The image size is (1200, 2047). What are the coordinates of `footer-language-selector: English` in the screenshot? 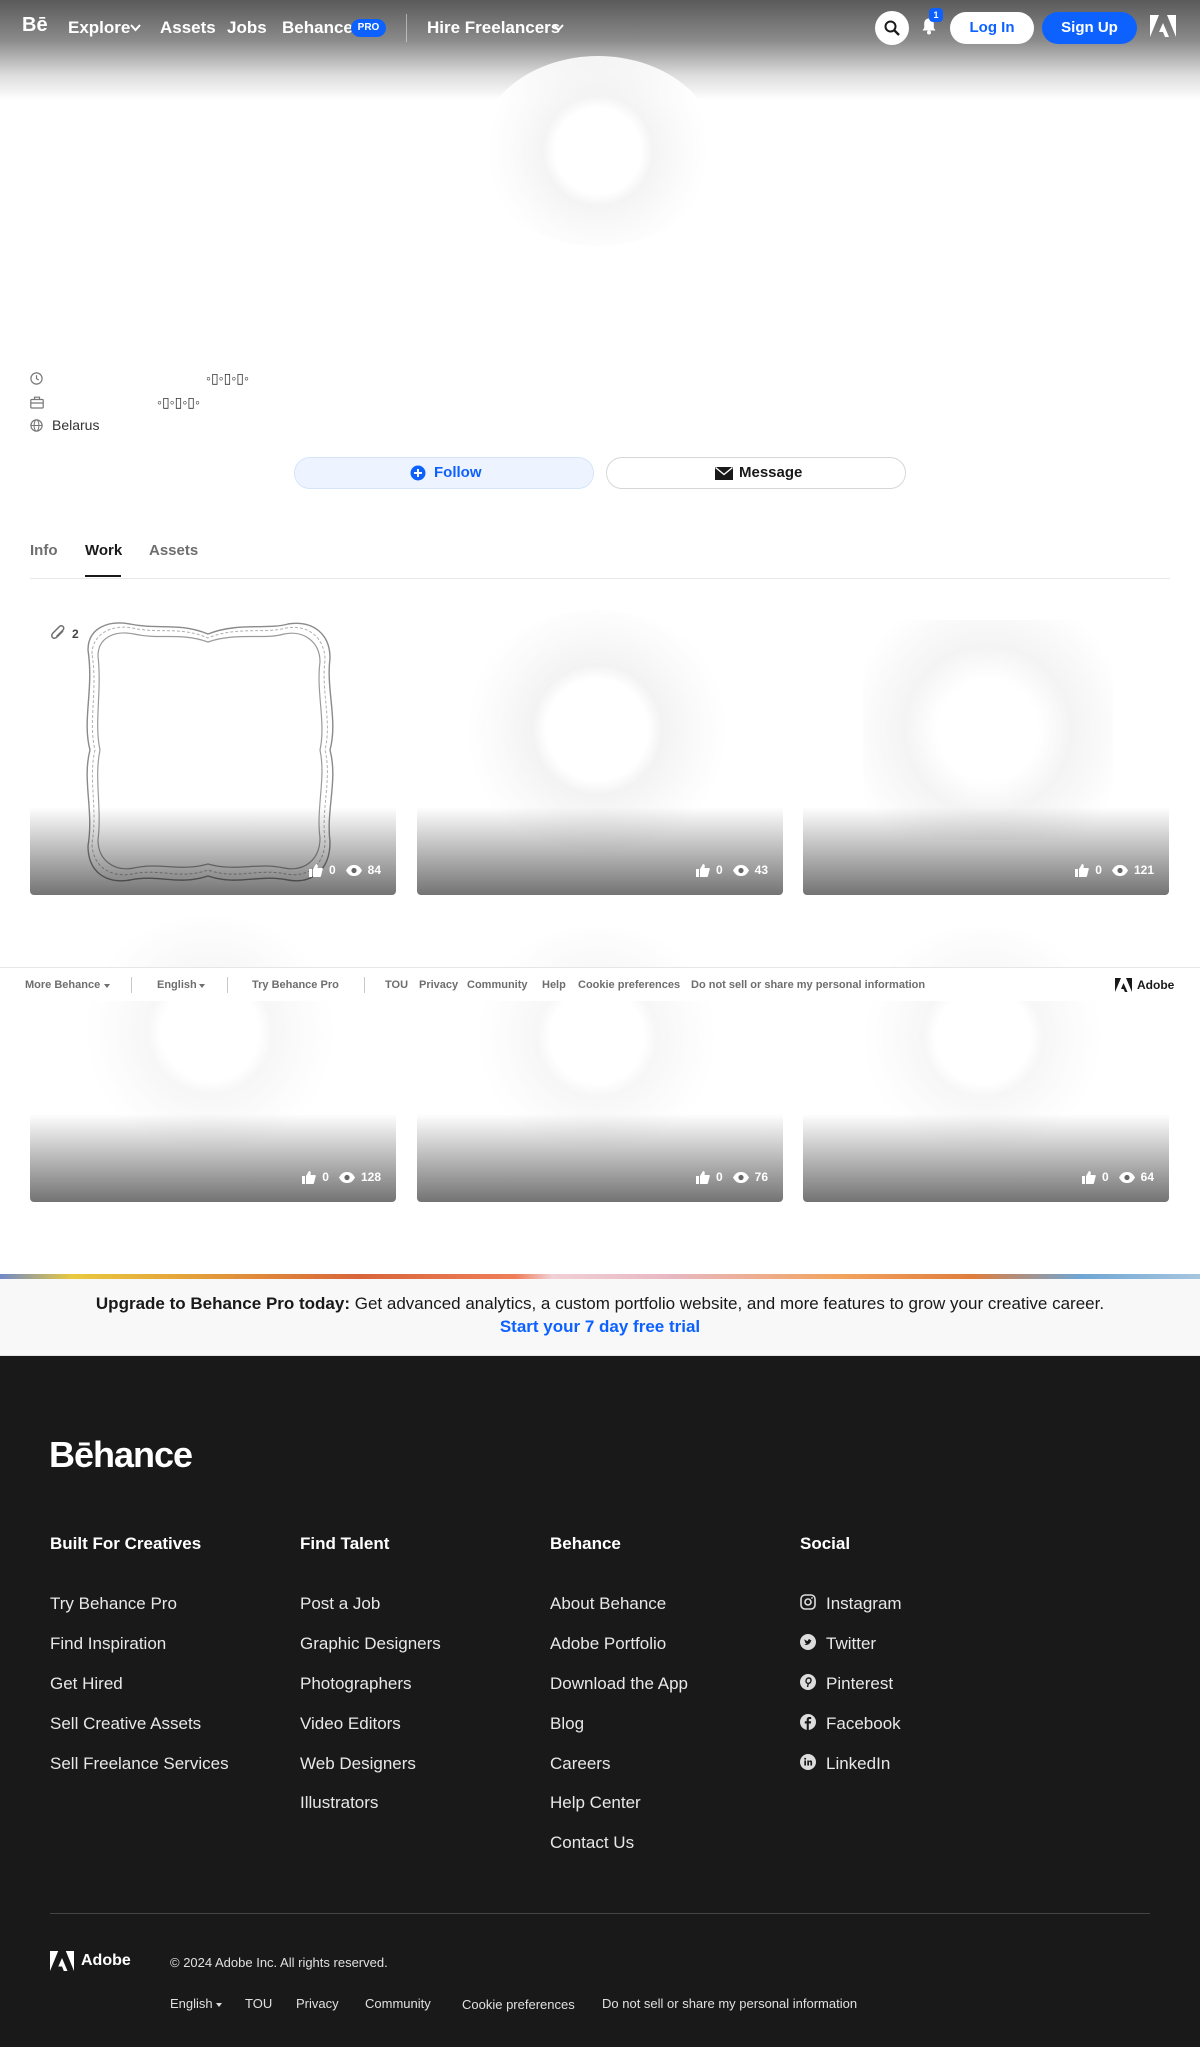 It's located at (191, 2004).